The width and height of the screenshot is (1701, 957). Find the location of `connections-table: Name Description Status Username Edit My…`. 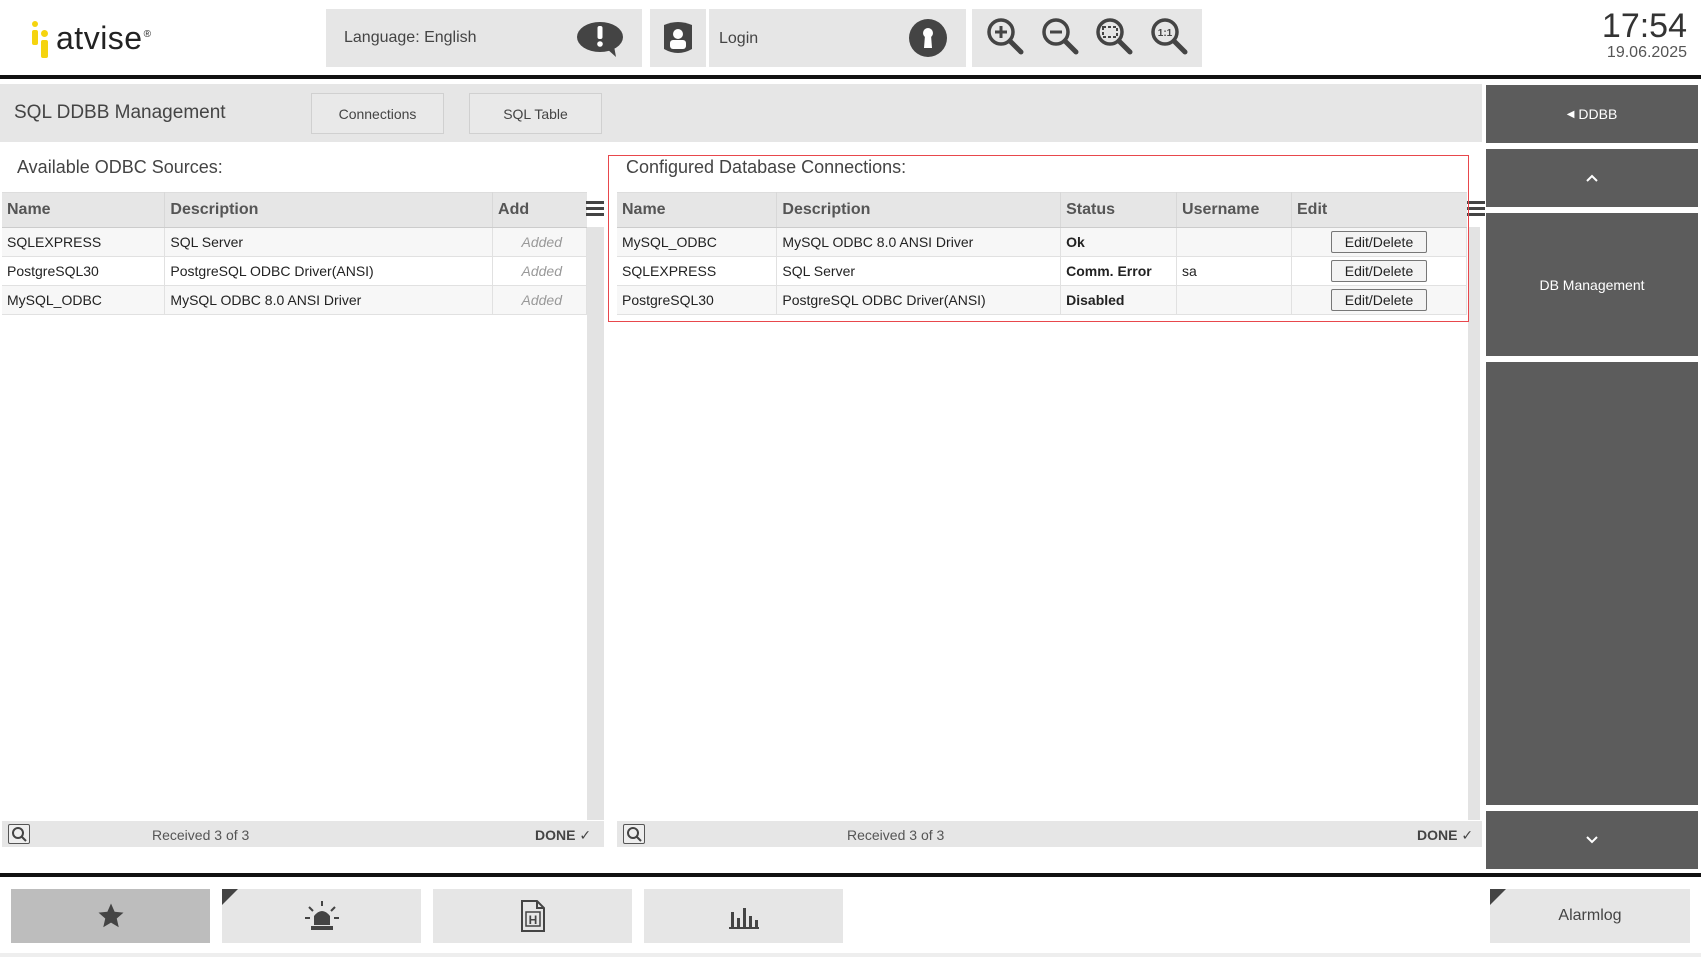

connections-table: Name Description Status Username Edit My… is located at coordinates (1042, 253).